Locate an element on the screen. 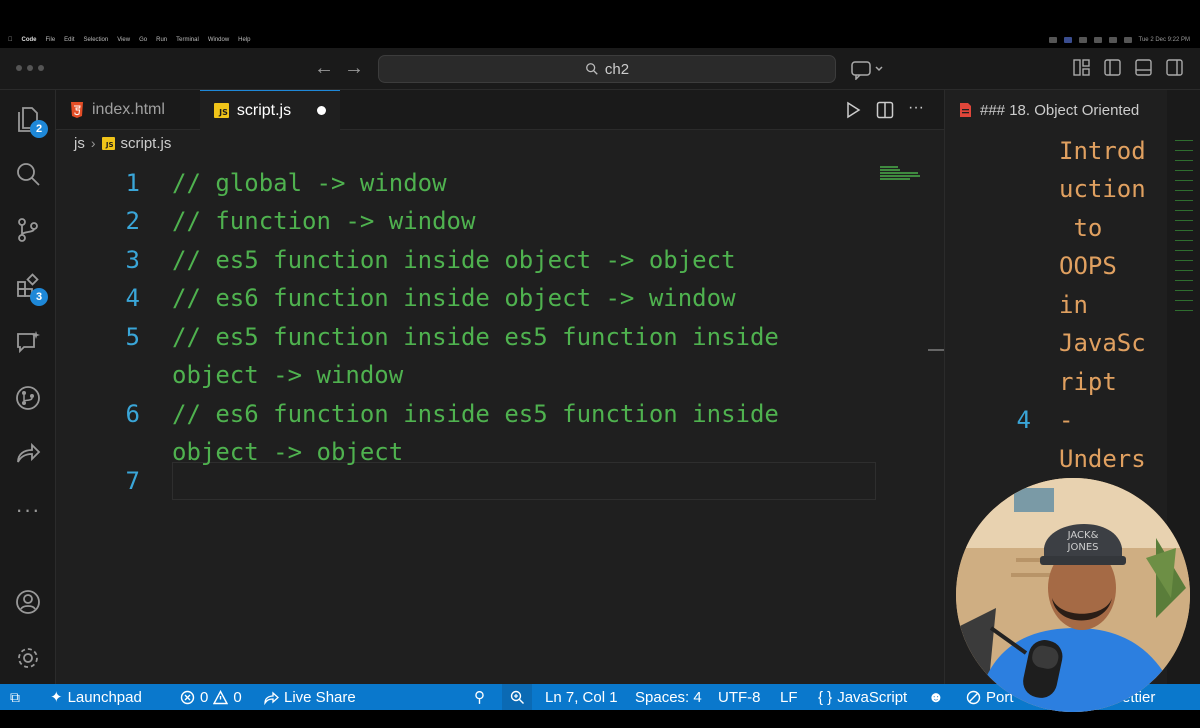 Image resolution: width=1200 pixels, height=728 pixels. copilot-icon: ☻ is located at coordinates (936, 697).